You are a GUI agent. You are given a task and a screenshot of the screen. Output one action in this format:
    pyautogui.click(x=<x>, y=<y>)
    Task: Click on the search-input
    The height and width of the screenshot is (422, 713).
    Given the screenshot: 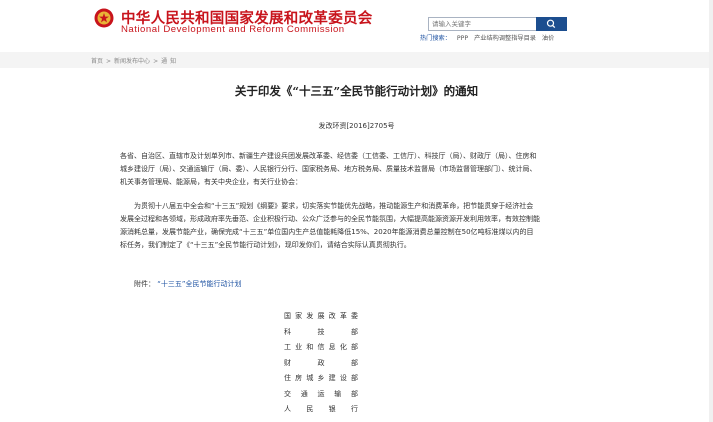 What is the action you would take?
    pyautogui.click(x=484, y=24)
    